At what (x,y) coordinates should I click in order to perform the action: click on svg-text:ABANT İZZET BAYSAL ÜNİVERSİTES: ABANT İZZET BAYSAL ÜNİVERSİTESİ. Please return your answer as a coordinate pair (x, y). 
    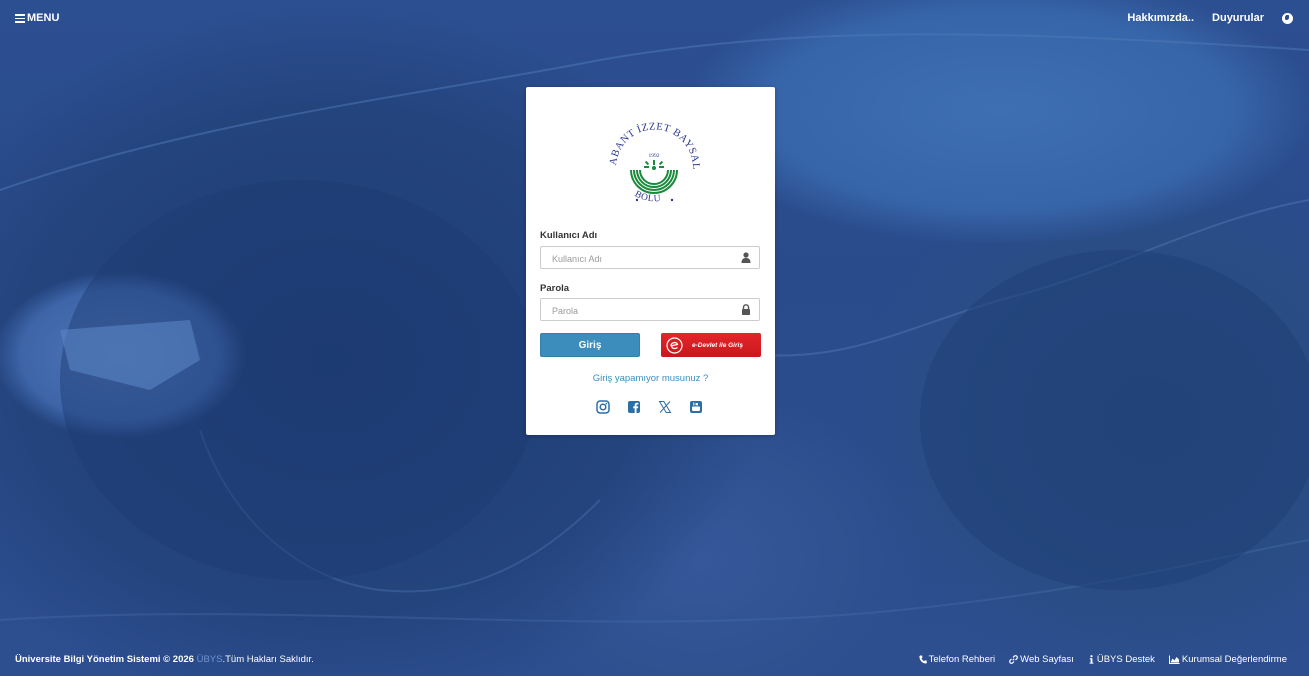
    Looking at the image, I should click on (651, 139).